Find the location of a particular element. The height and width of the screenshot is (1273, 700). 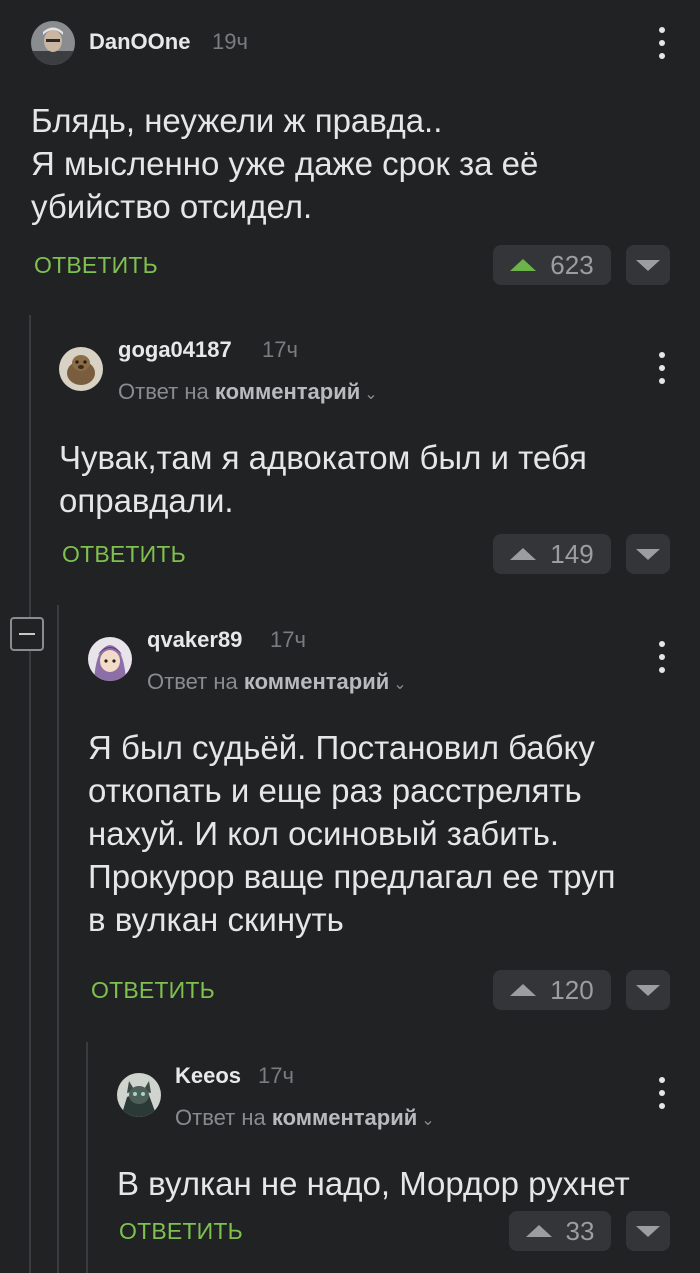

upvote-button: 623 is located at coordinates (552, 265).